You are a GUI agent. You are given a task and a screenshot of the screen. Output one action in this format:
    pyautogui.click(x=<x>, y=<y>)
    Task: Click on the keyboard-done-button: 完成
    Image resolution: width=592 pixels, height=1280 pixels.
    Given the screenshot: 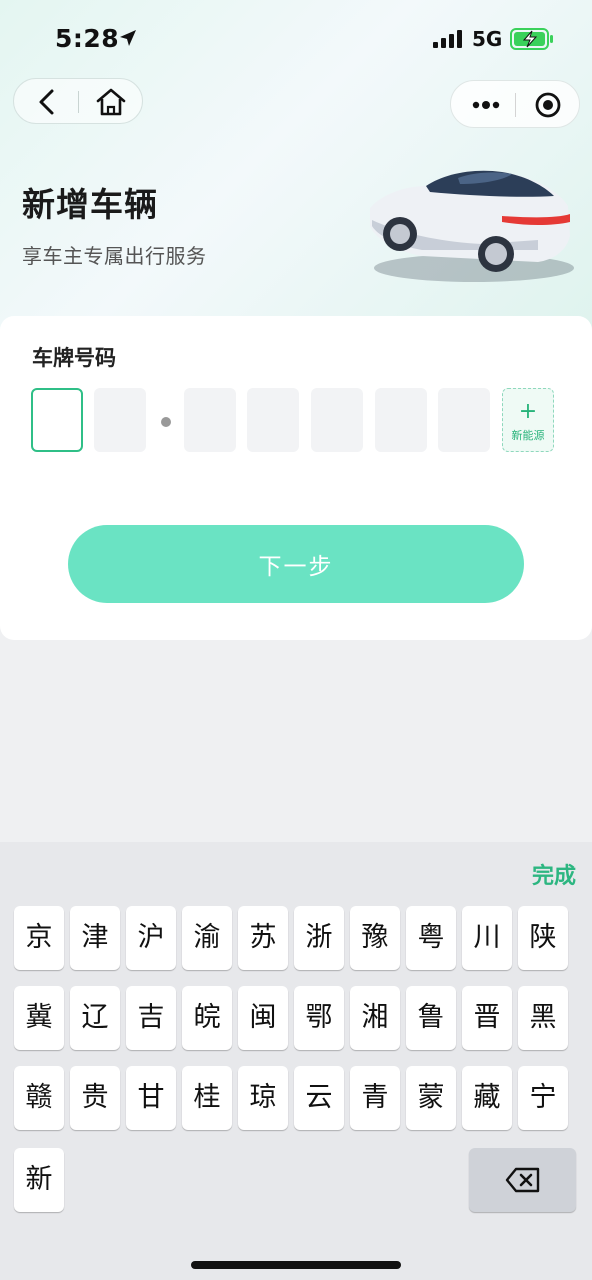 What is the action you would take?
    pyautogui.click(x=554, y=874)
    